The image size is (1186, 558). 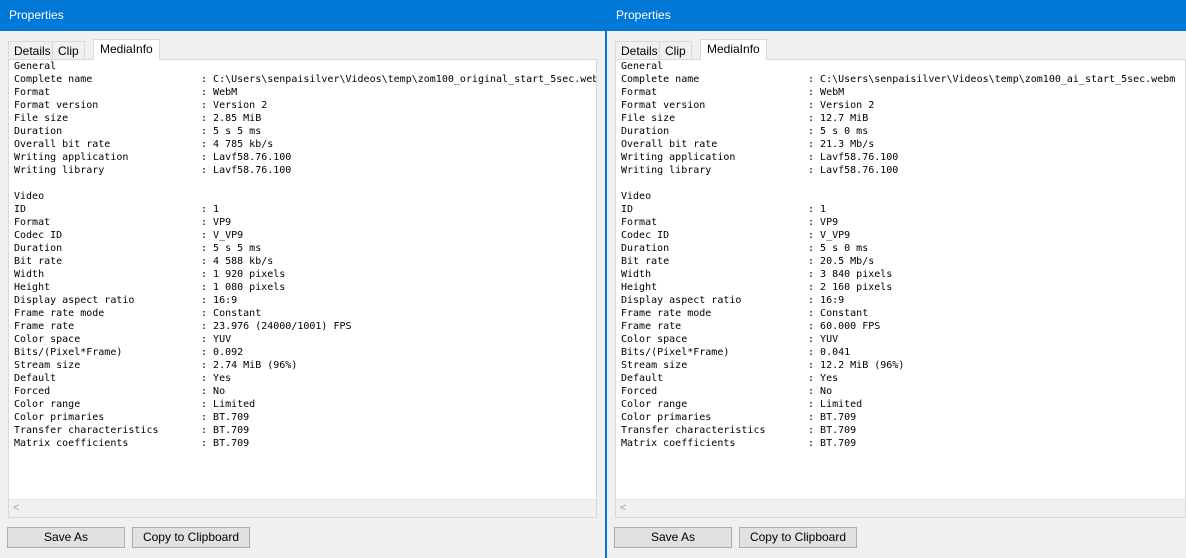 What do you see at coordinates (903, 118) in the screenshot?
I see `info-row: File size: 12.7 MiB` at bounding box center [903, 118].